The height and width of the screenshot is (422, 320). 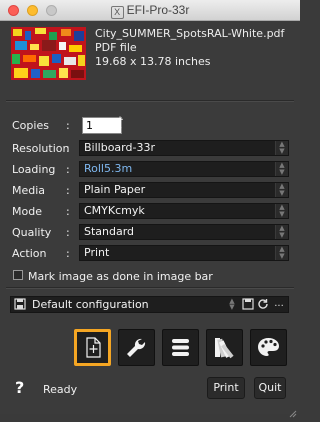 What do you see at coordinates (184, 253) in the screenshot?
I see `action-select: Print ▲ ▼` at bounding box center [184, 253].